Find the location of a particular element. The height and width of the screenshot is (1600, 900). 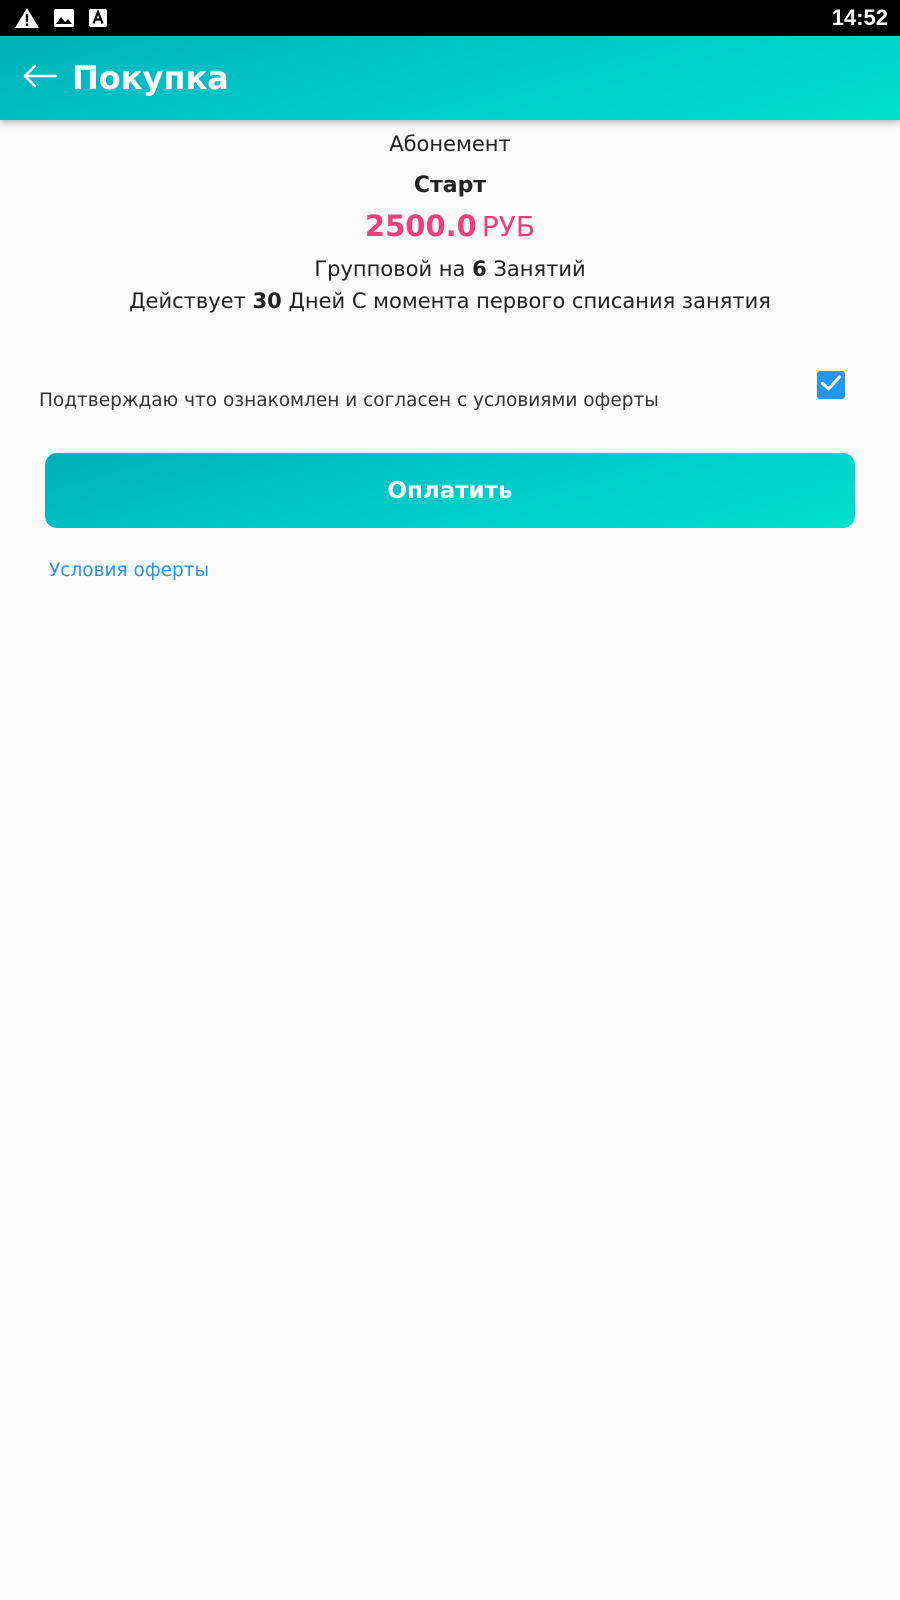

price: 2500.0 РУБ is located at coordinates (450, 228).